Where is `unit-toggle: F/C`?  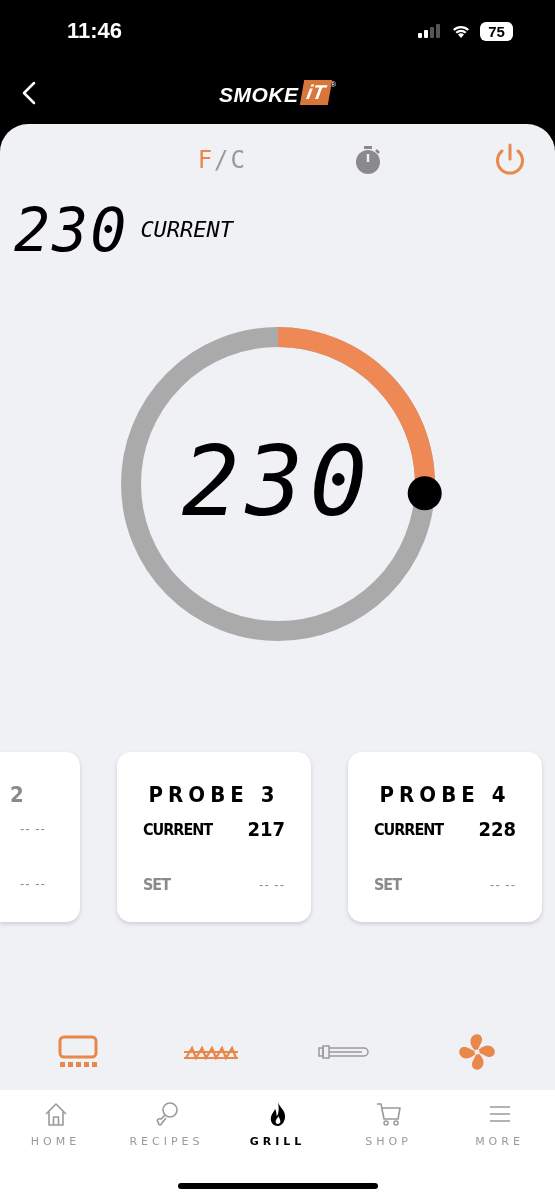
unit-toggle: F/C is located at coordinates (221, 160).